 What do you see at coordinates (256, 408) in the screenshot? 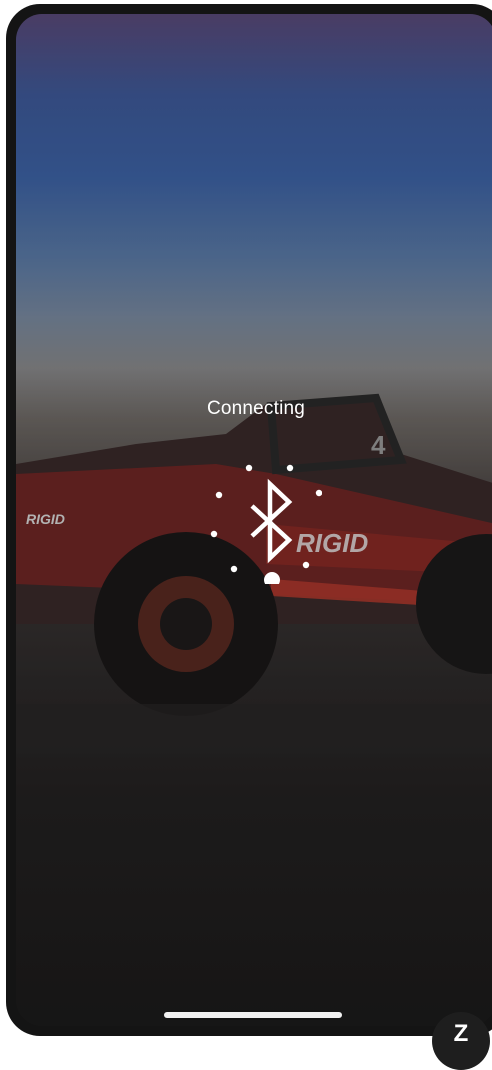
I see `connecting-status-text: Connecting` at bounding box center [256, 408].